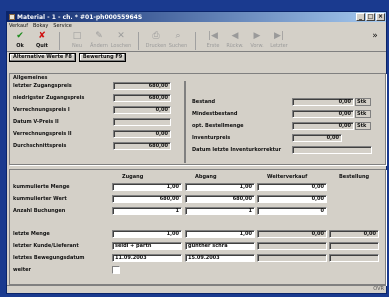  What do you see at coordinates (375, 41) in the screenshot?
I see `toolbar-overflow-button: »` at bounding box center [375, 41].